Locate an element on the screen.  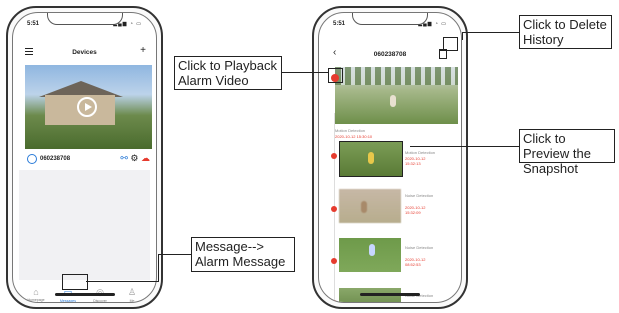
event-time: 2020-10-12 is located at coordinates (416, 301).